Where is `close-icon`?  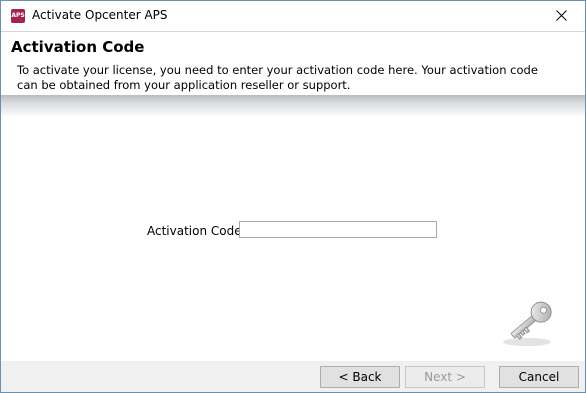 close-icon is located at coordinates (561, 15).